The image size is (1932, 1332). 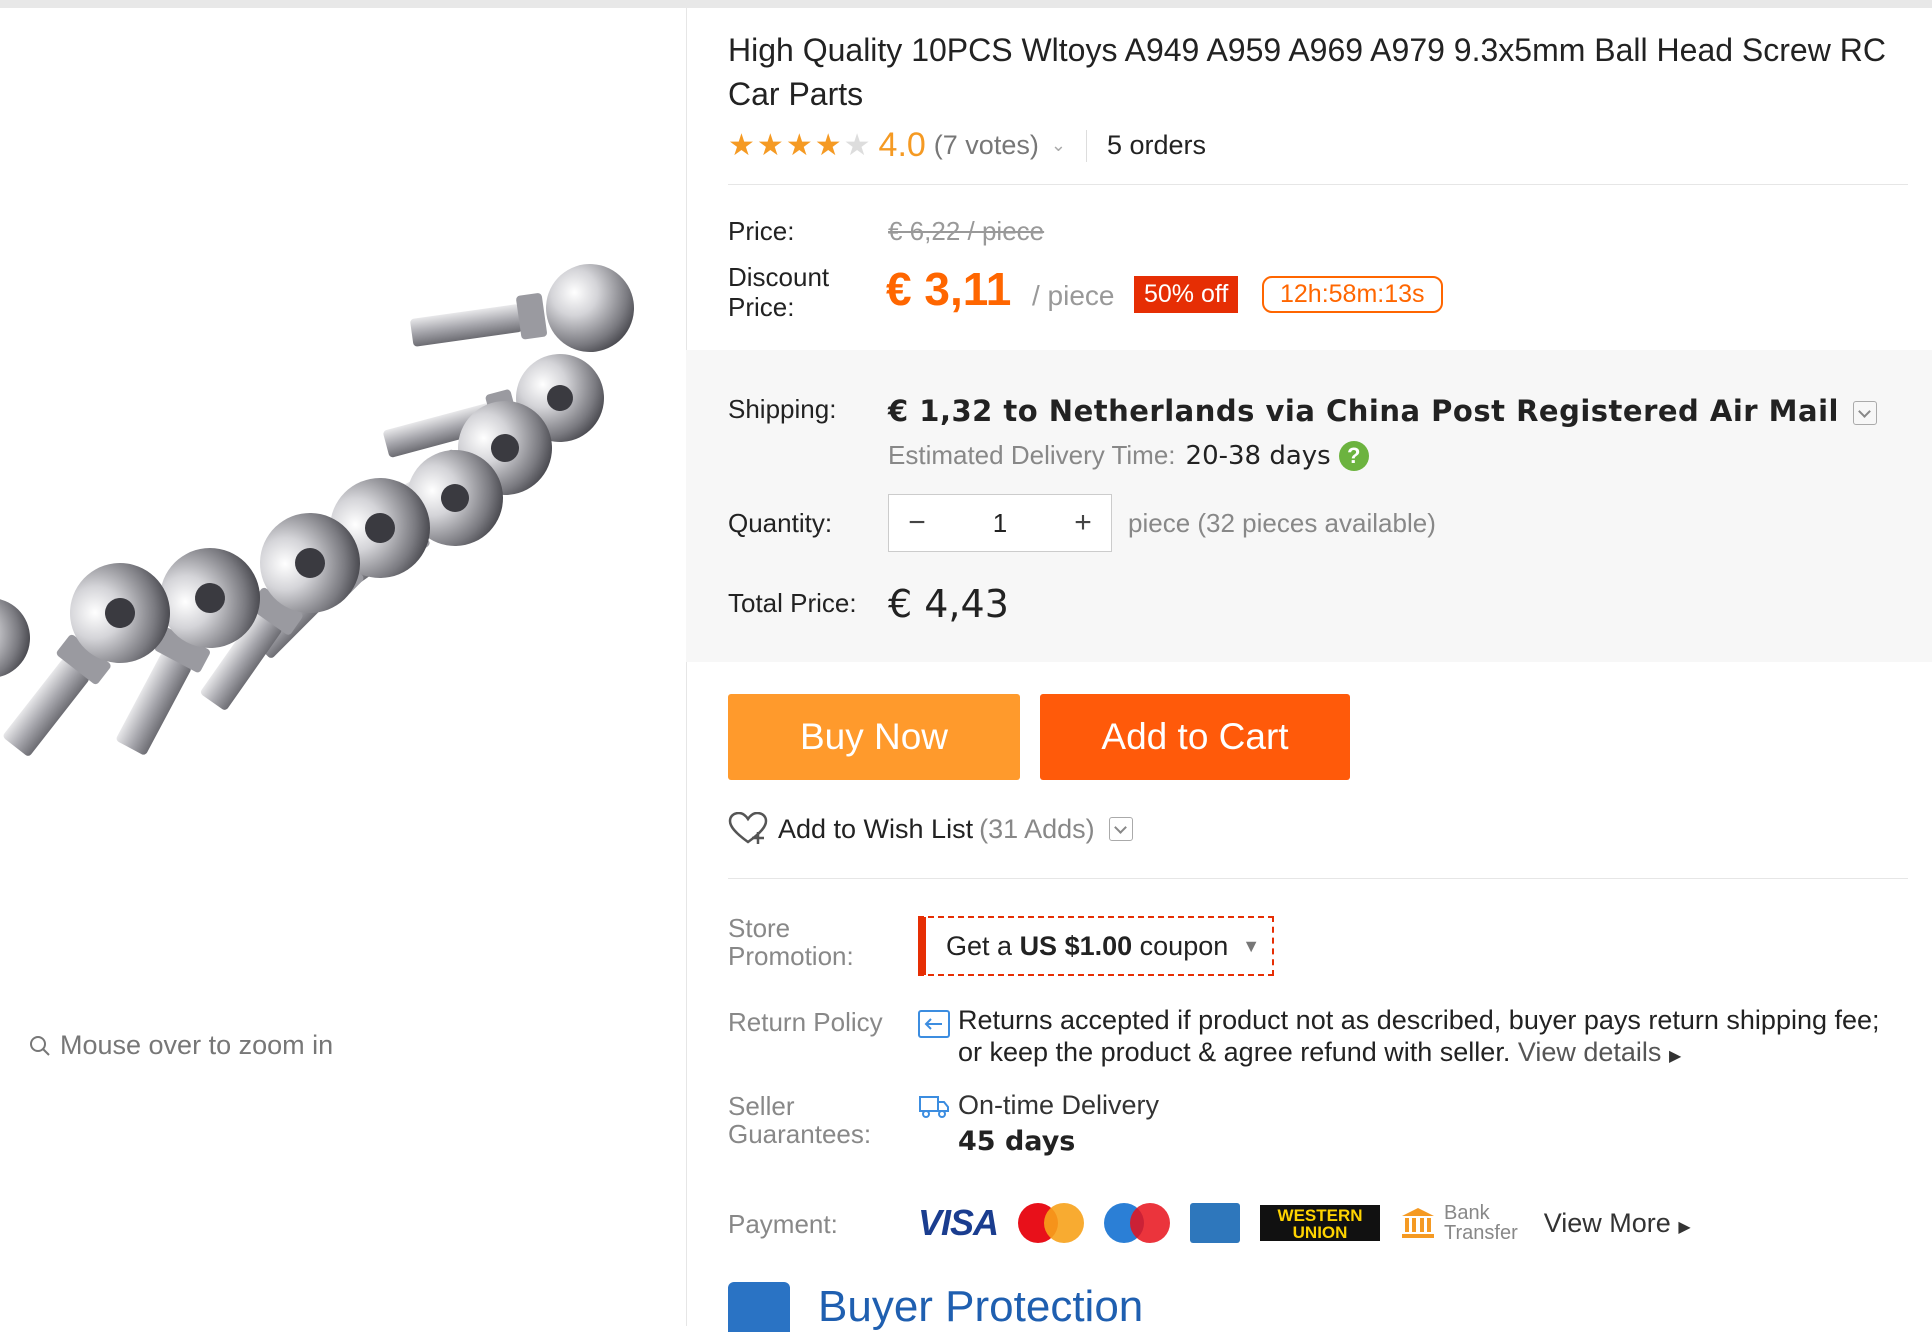 I want to click on heart-plus-icon, so click(x=748, y=828).